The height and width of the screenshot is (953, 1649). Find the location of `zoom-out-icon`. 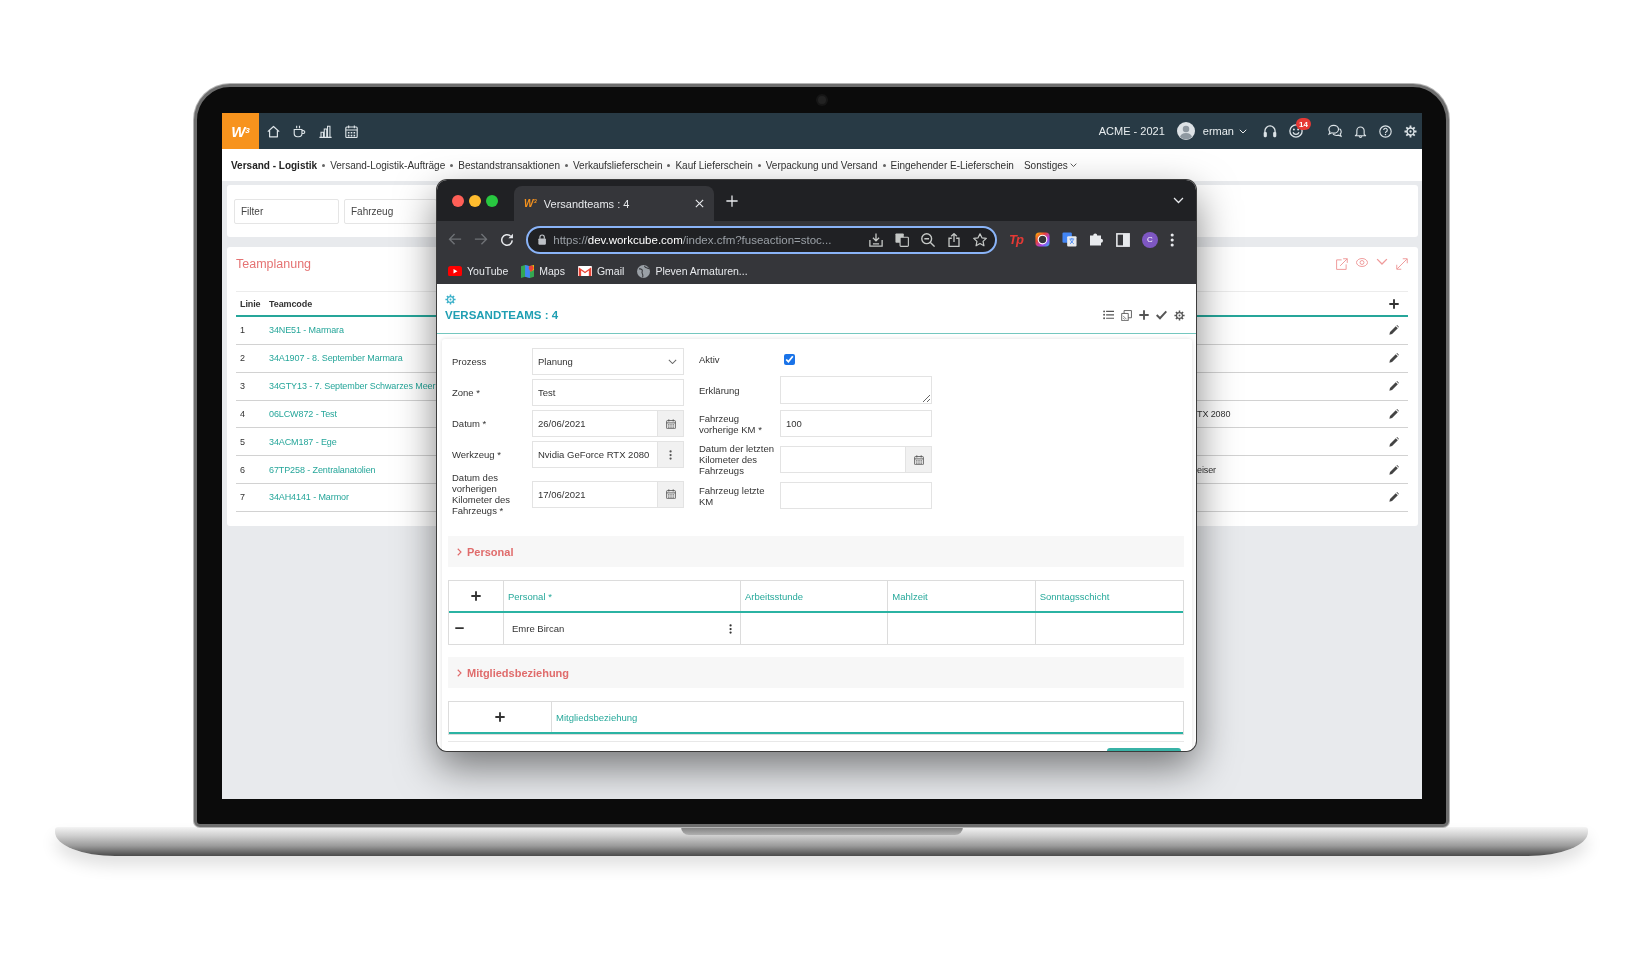

zoom-out-icon is located at coordinates (928, 239).